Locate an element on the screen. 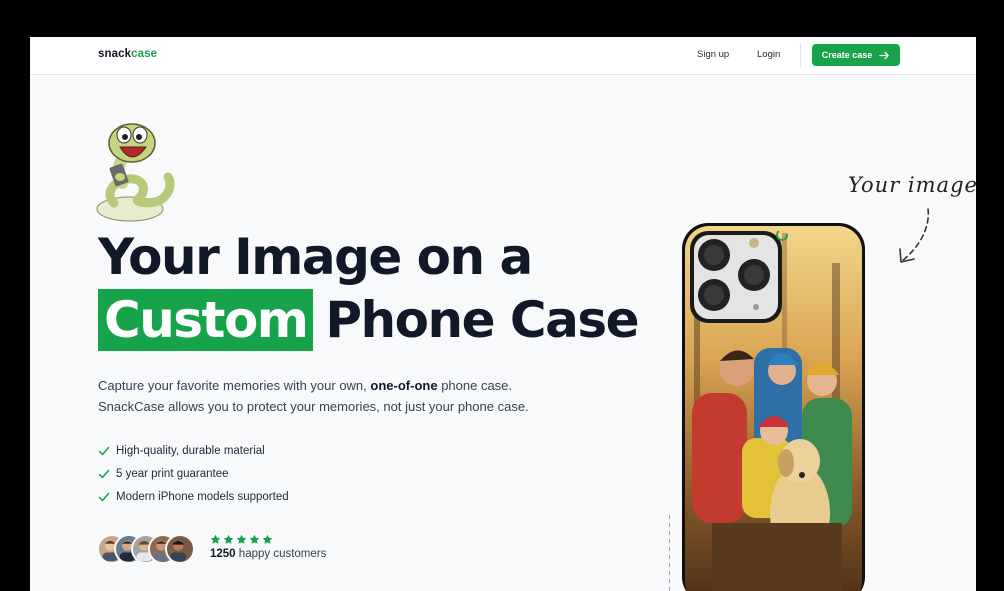 The width and height of the screenshot is (1004, 591). create-case-label: Create case is located at coordinates (847, 55).